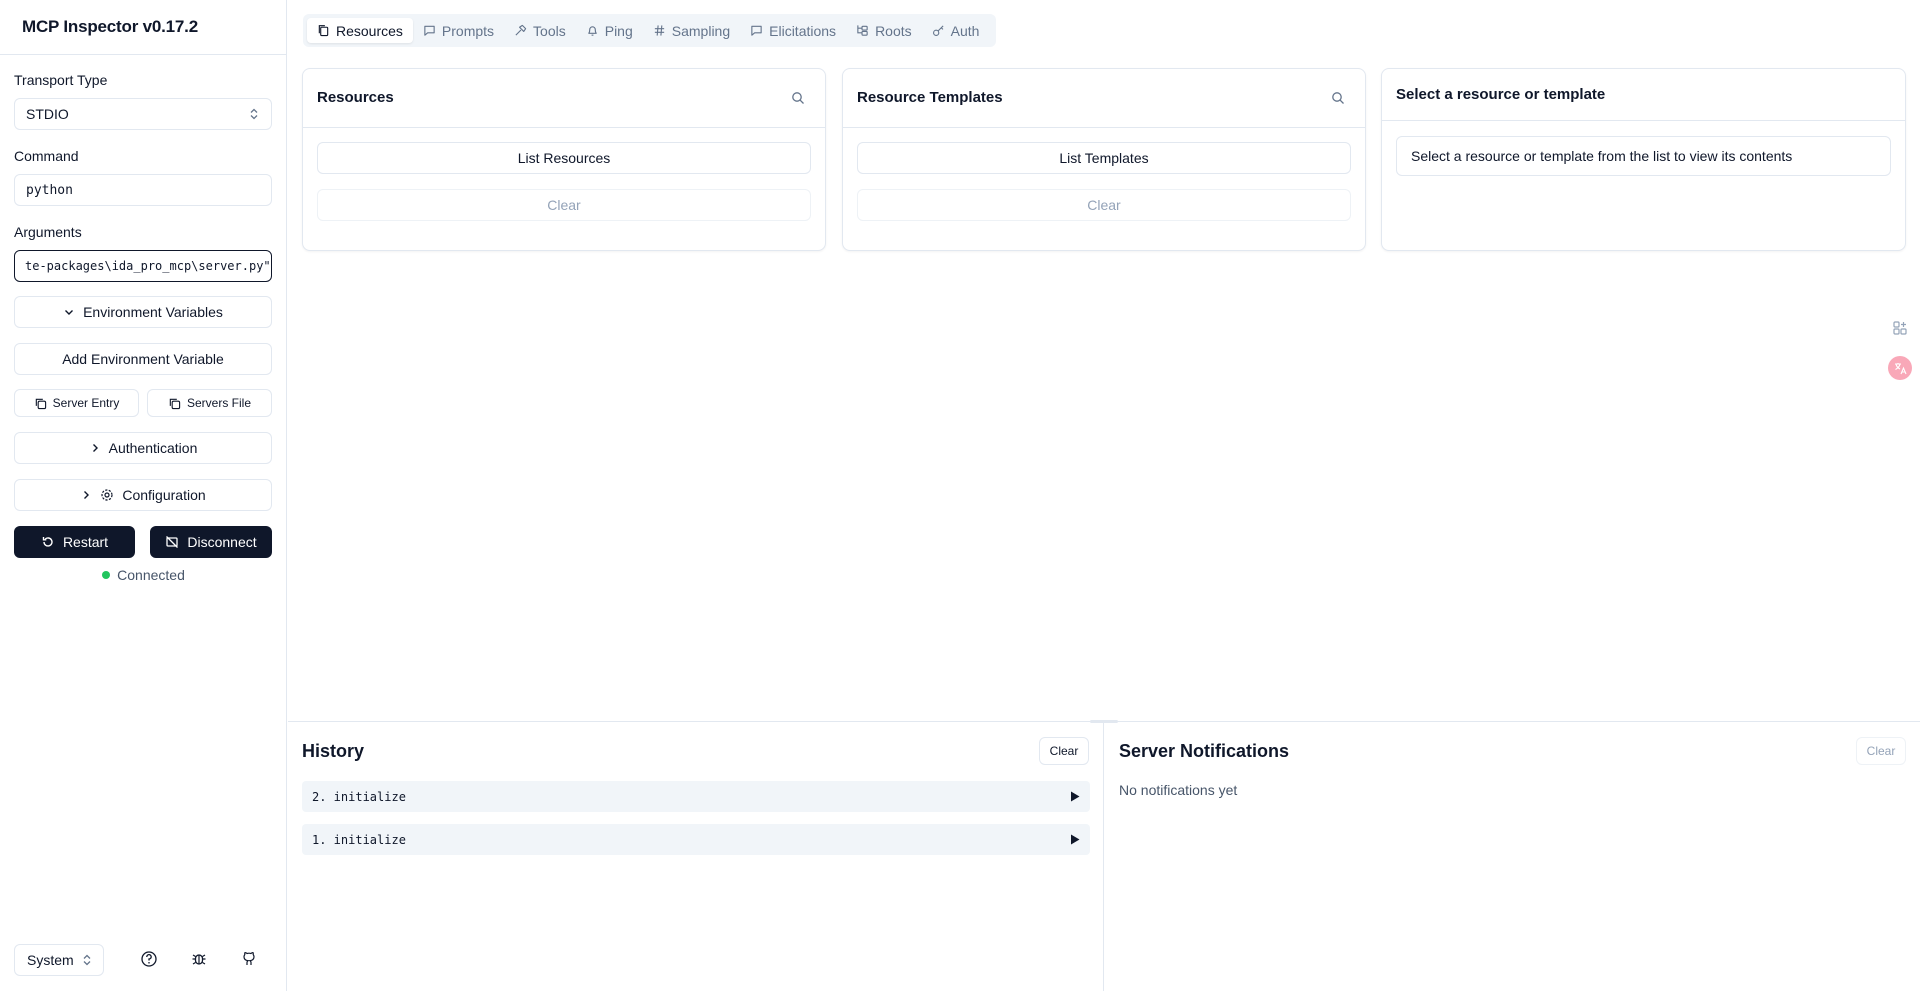  What do you see at coordinates (250, 960) in the screenshot?
I see `github-icon` at bounding box center [250, 960].